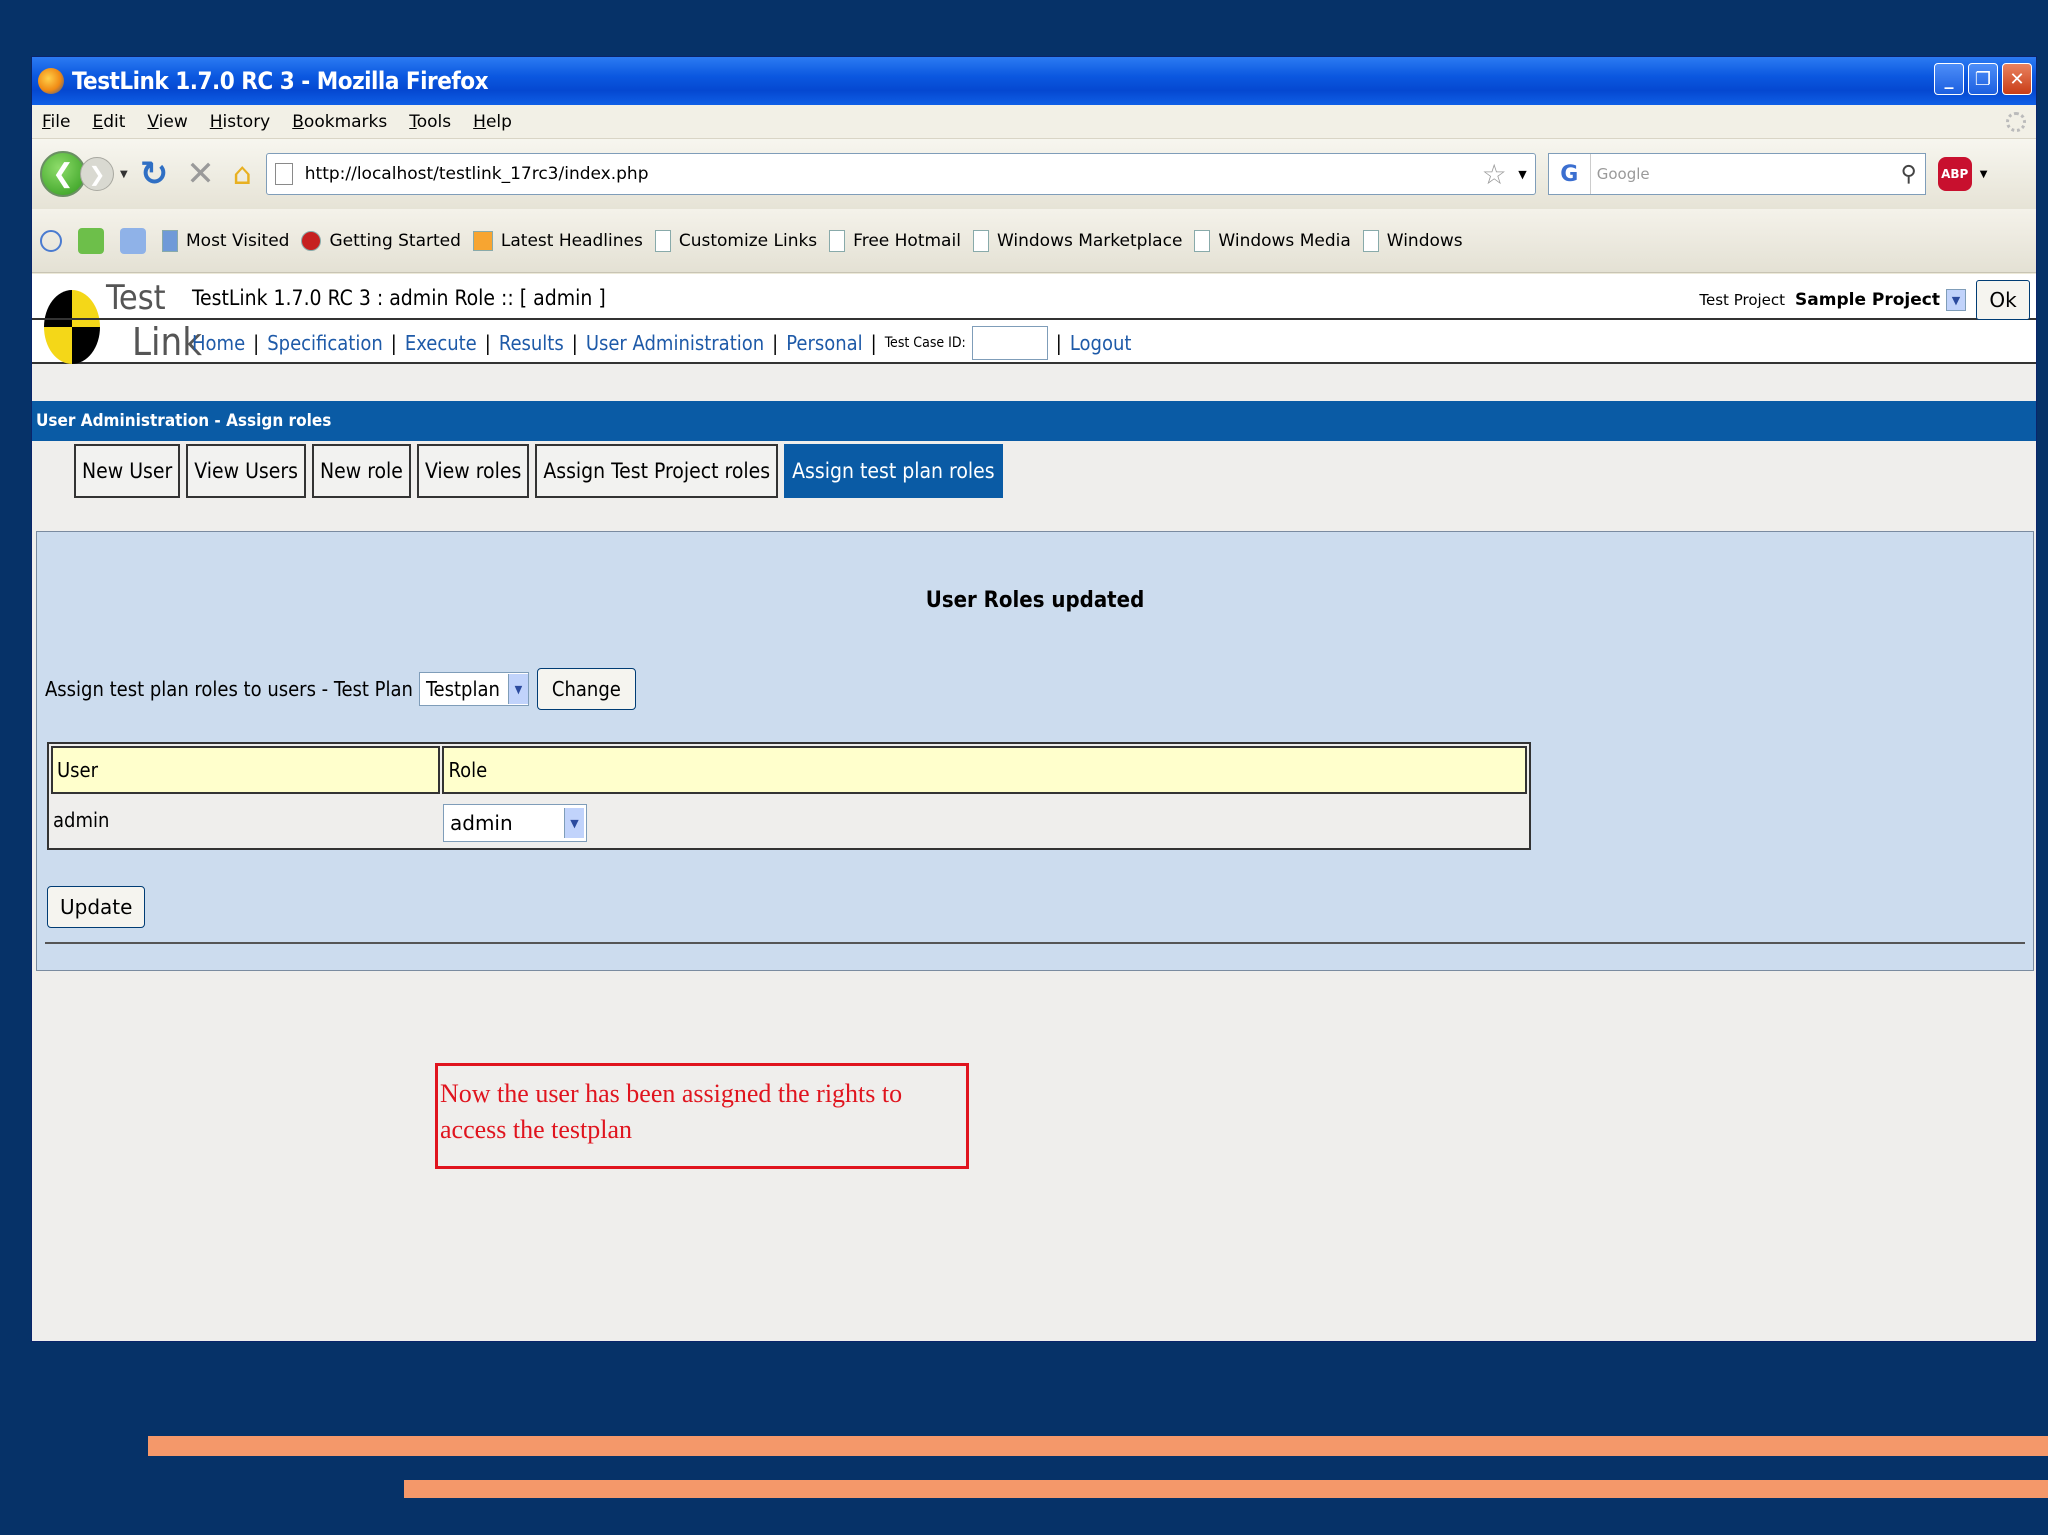  What do you see at coordinates (51, 81) in the screenshot?
I see `firefox-icon` at bounding box center [51, 81].